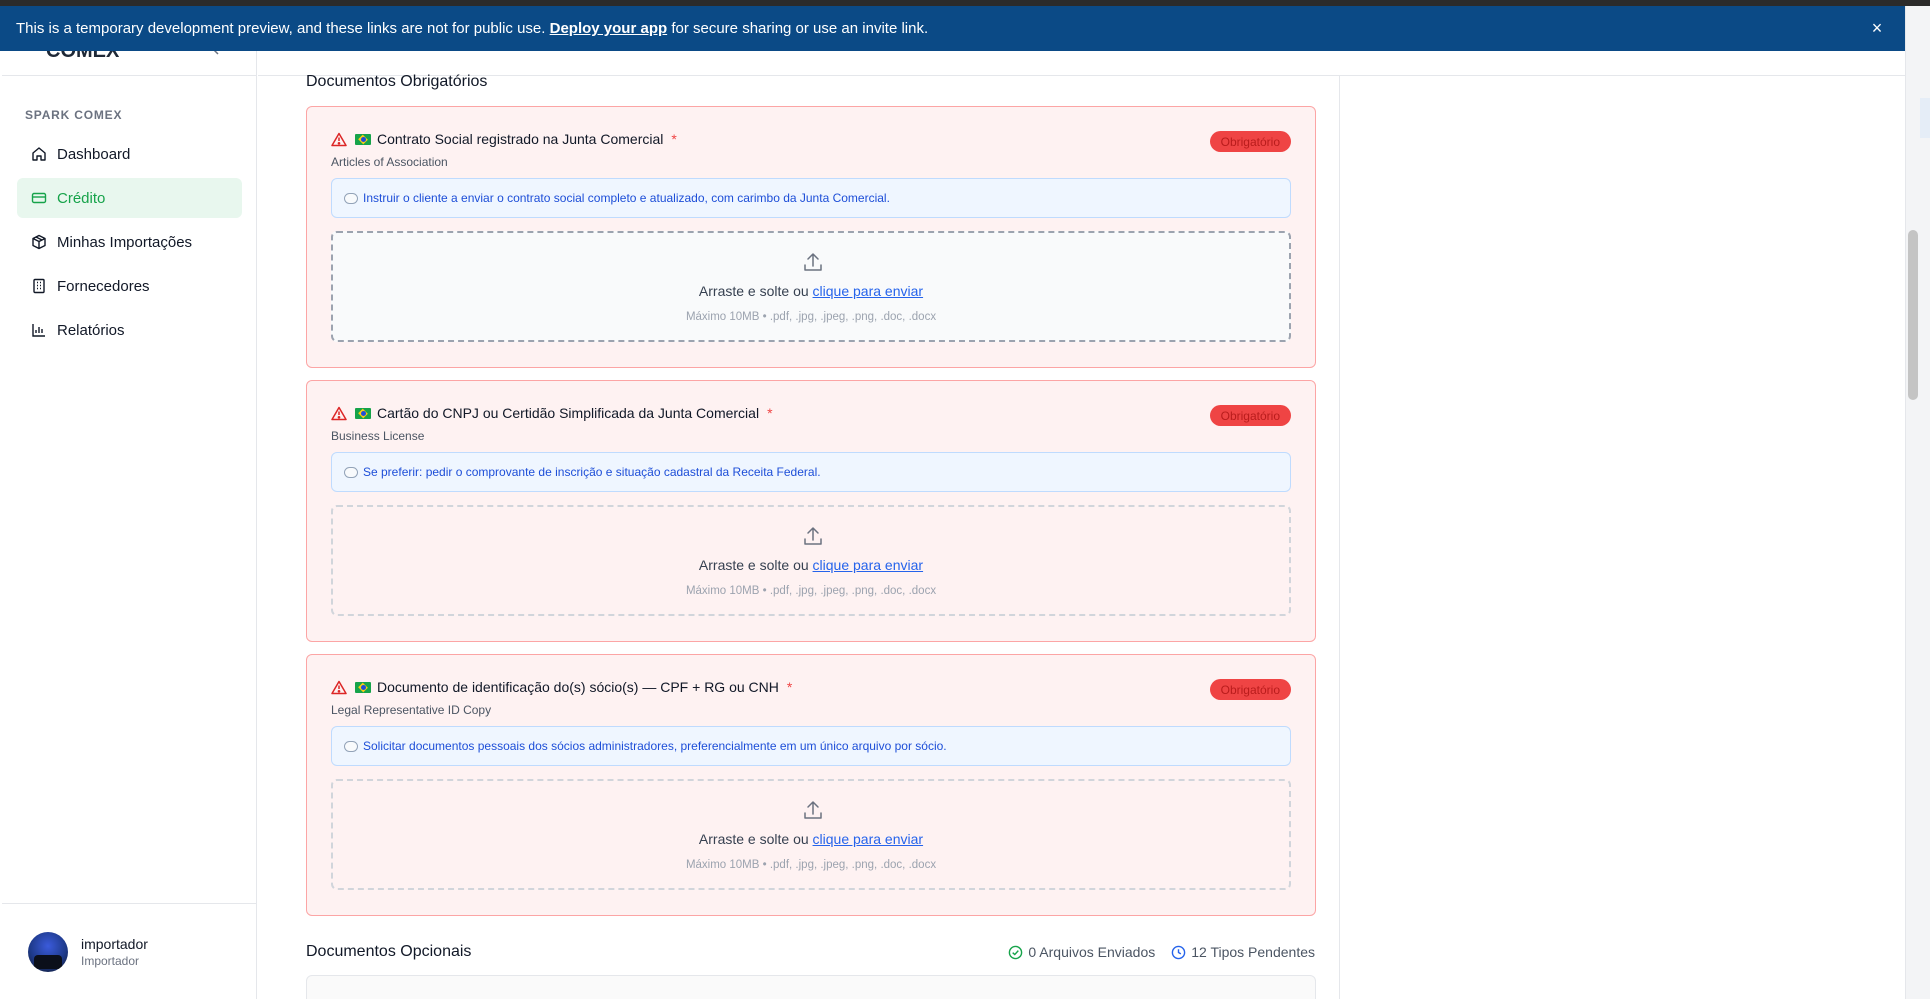 The image size is (1930, 999). I want to click on pending-types-stat: 12 Tipos Pendentes, so click(1243, 952).